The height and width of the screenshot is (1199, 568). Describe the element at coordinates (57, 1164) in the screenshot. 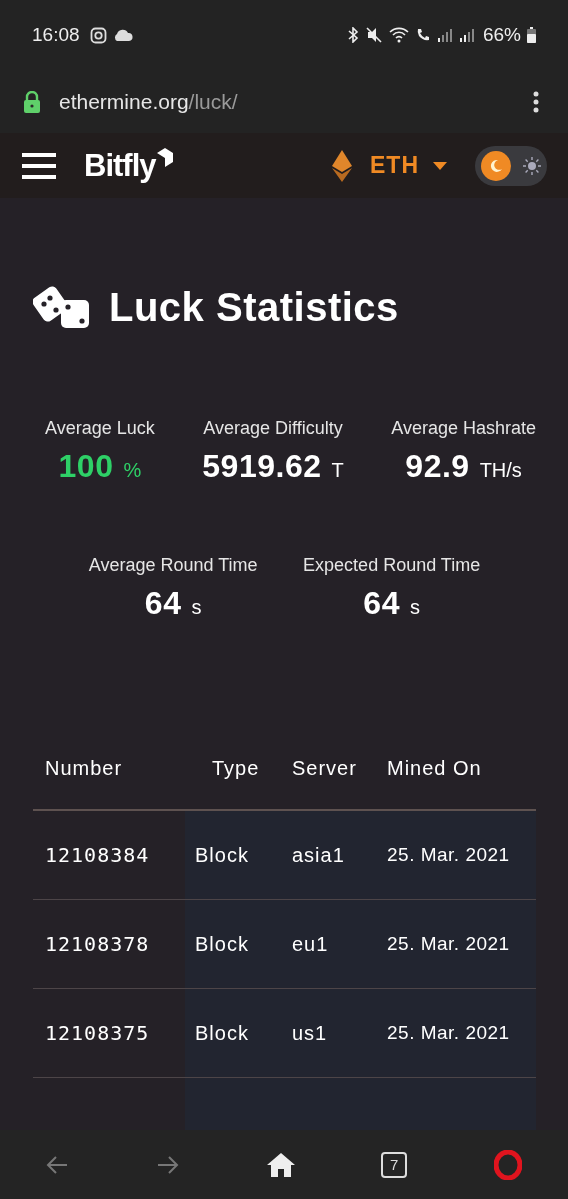

I see `back-arrow-icon` at that location.